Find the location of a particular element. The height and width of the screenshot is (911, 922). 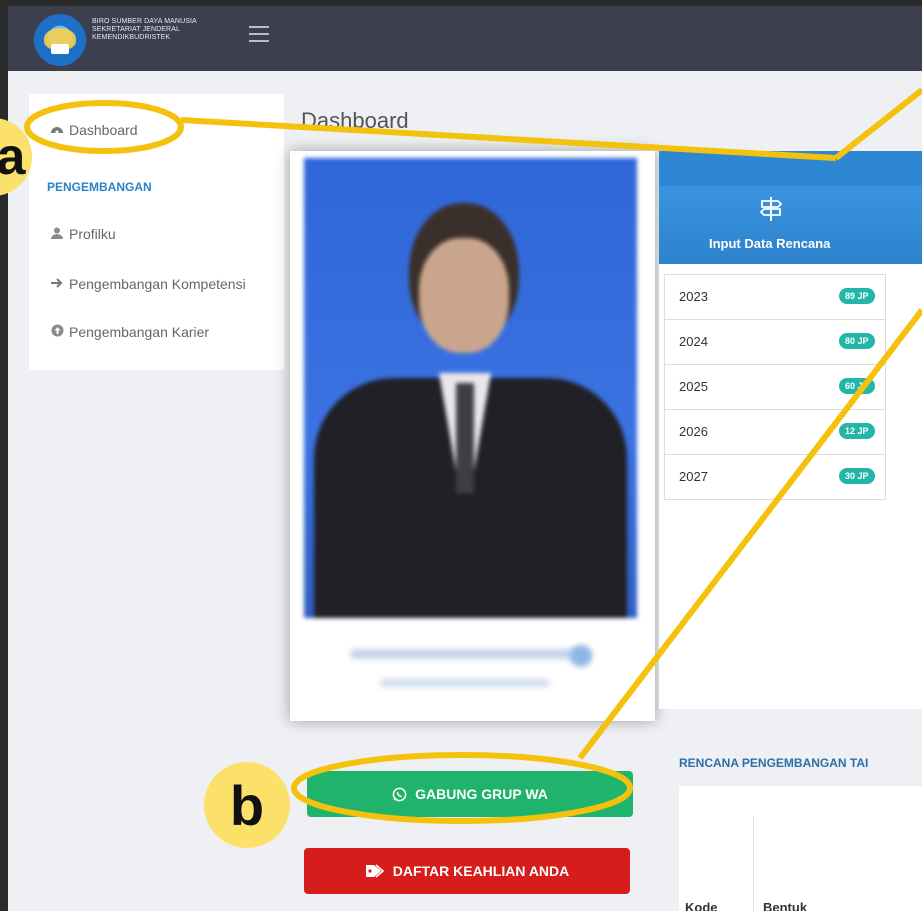

table-header-kode: Kode is located at coordinates (701, 905).